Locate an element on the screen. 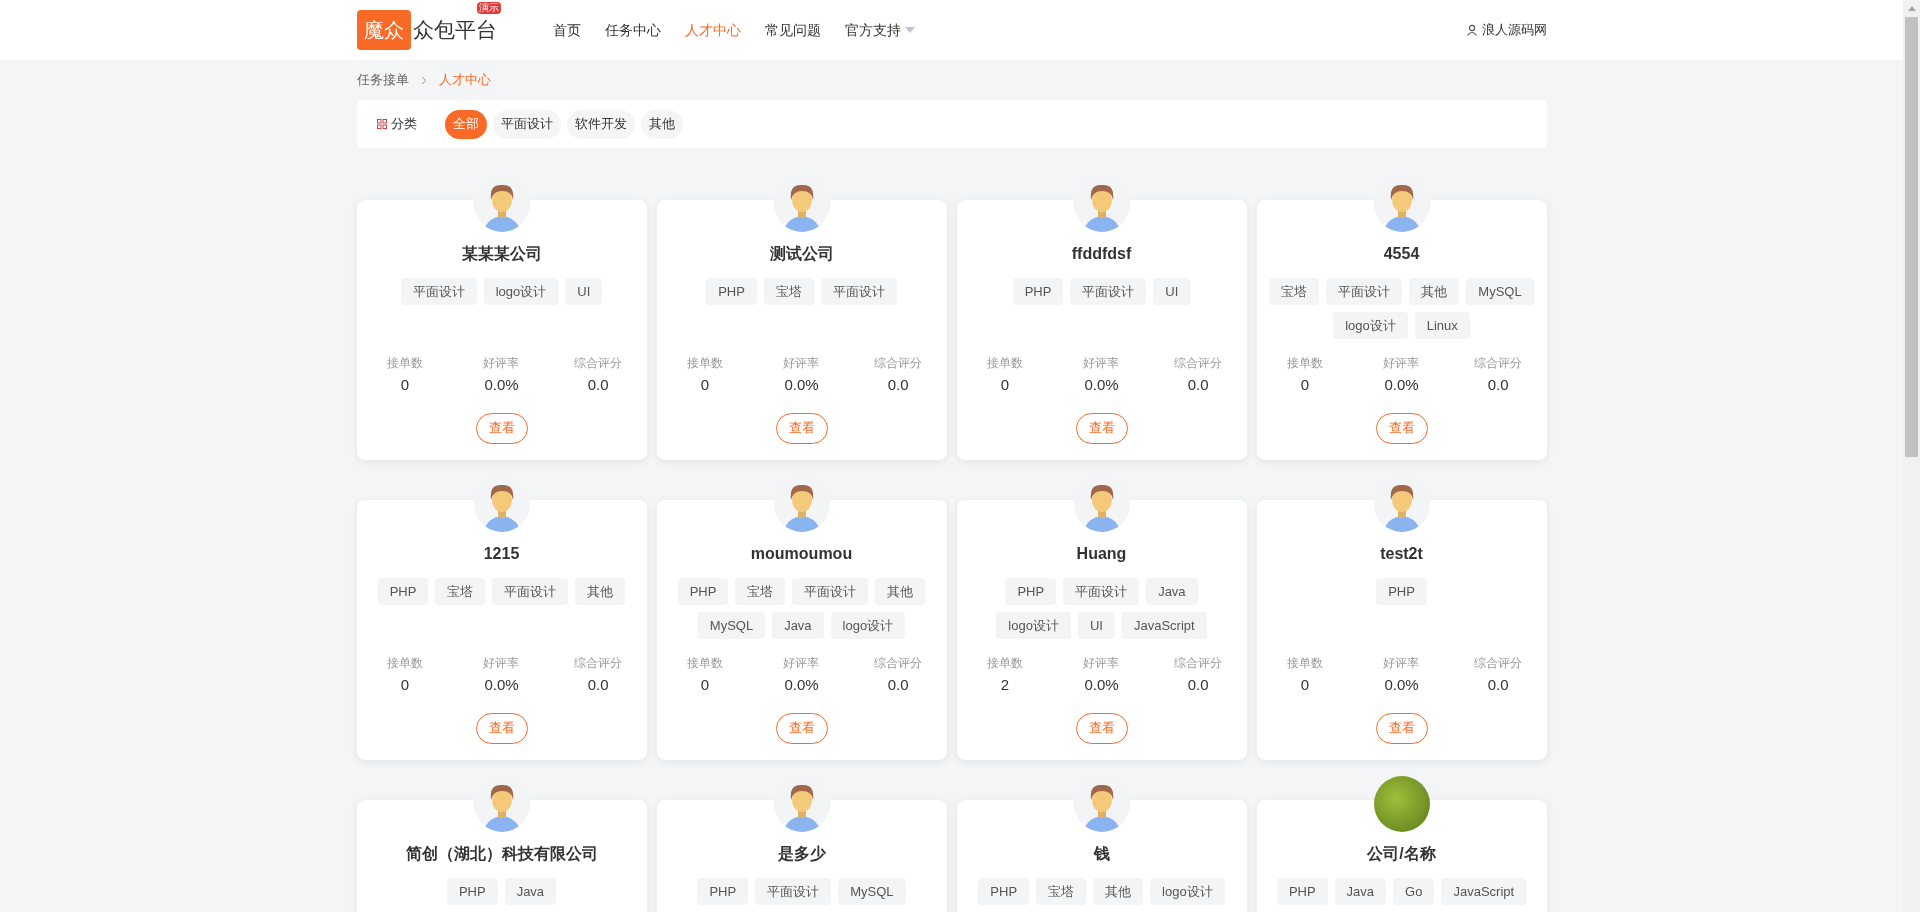 The image size is (1920, 912). talent-name: 测试公司 is located at coordinates (801, 254).